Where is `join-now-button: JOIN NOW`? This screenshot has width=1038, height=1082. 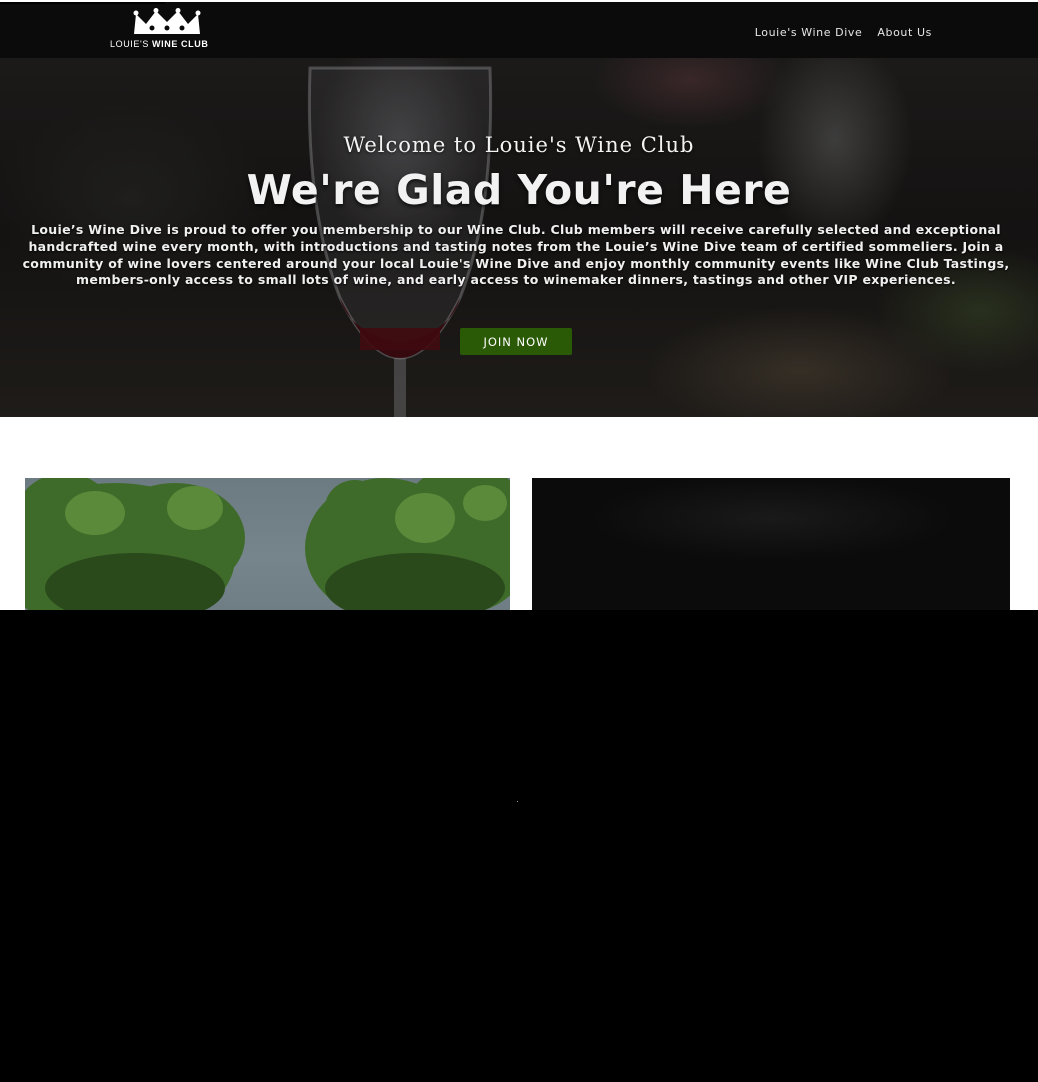
join-now-button: JOIN NOW is located at coordinates (516, 341).